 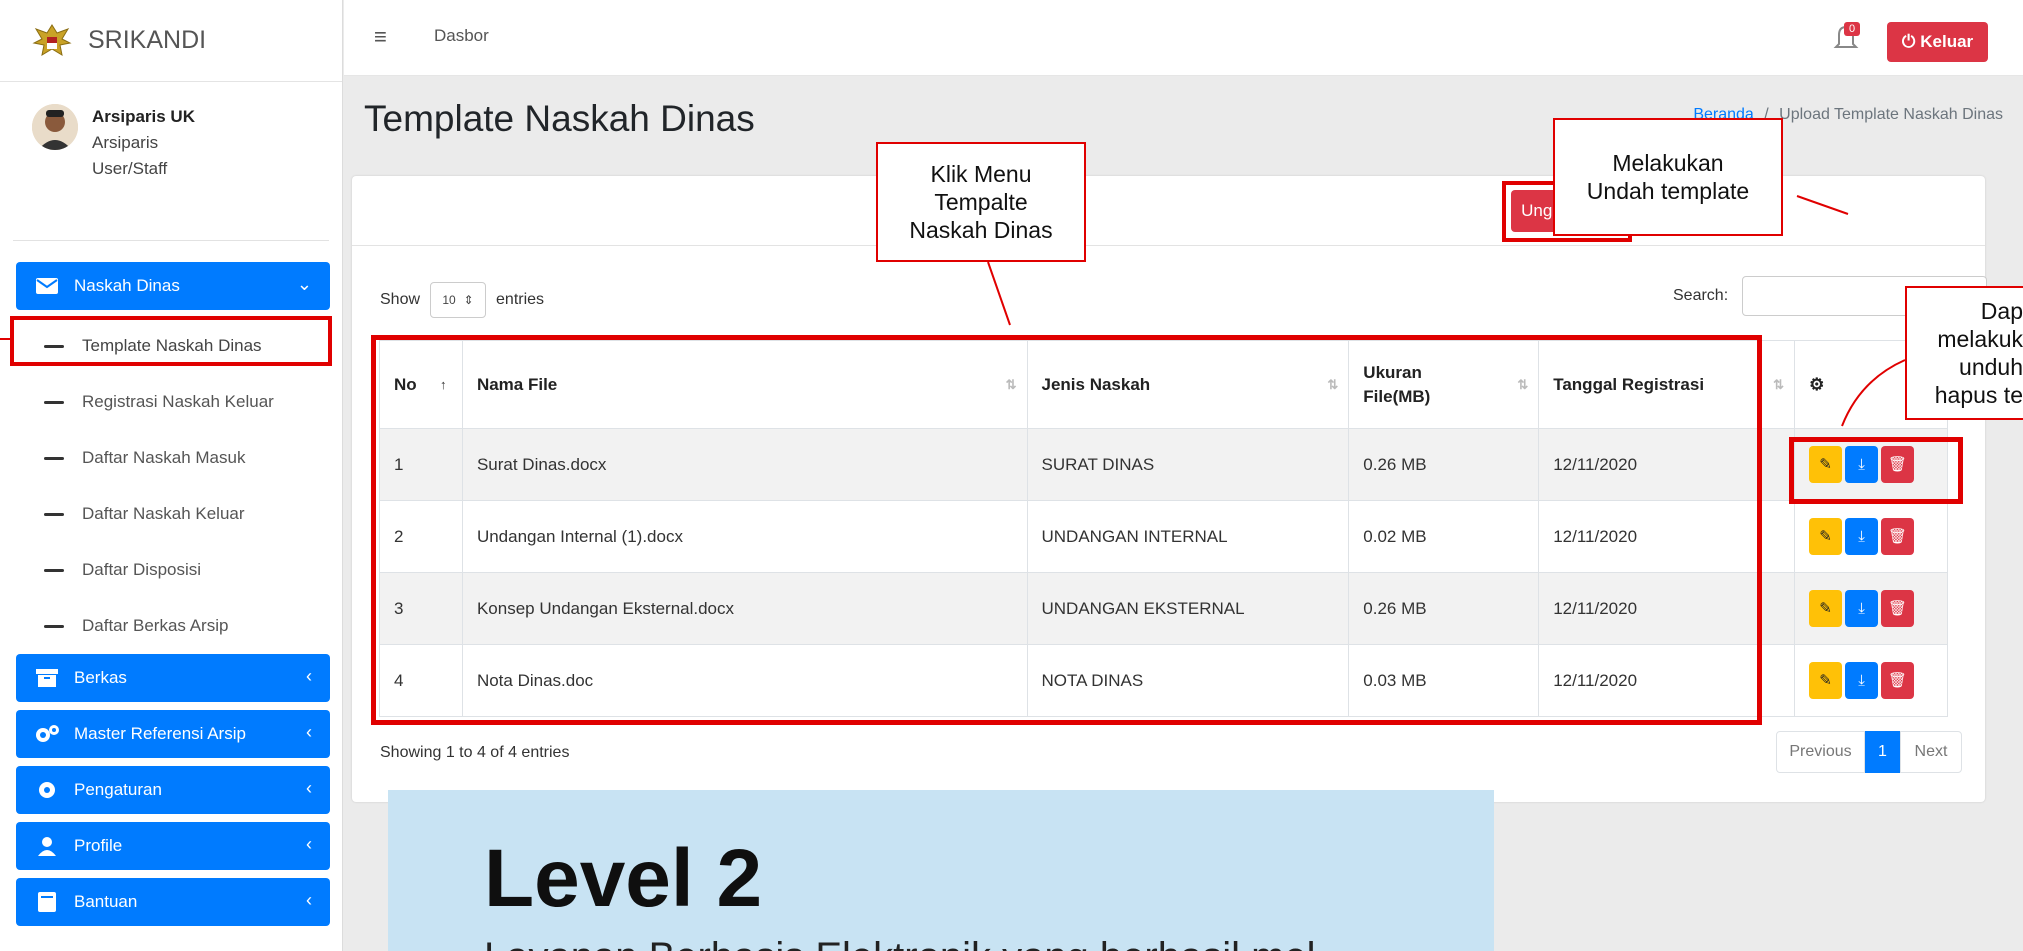 What do you see at coordinates (1668, 191) in the screenshot?
I see `callout-text: Undah template` at bounding box center [1668, 191].